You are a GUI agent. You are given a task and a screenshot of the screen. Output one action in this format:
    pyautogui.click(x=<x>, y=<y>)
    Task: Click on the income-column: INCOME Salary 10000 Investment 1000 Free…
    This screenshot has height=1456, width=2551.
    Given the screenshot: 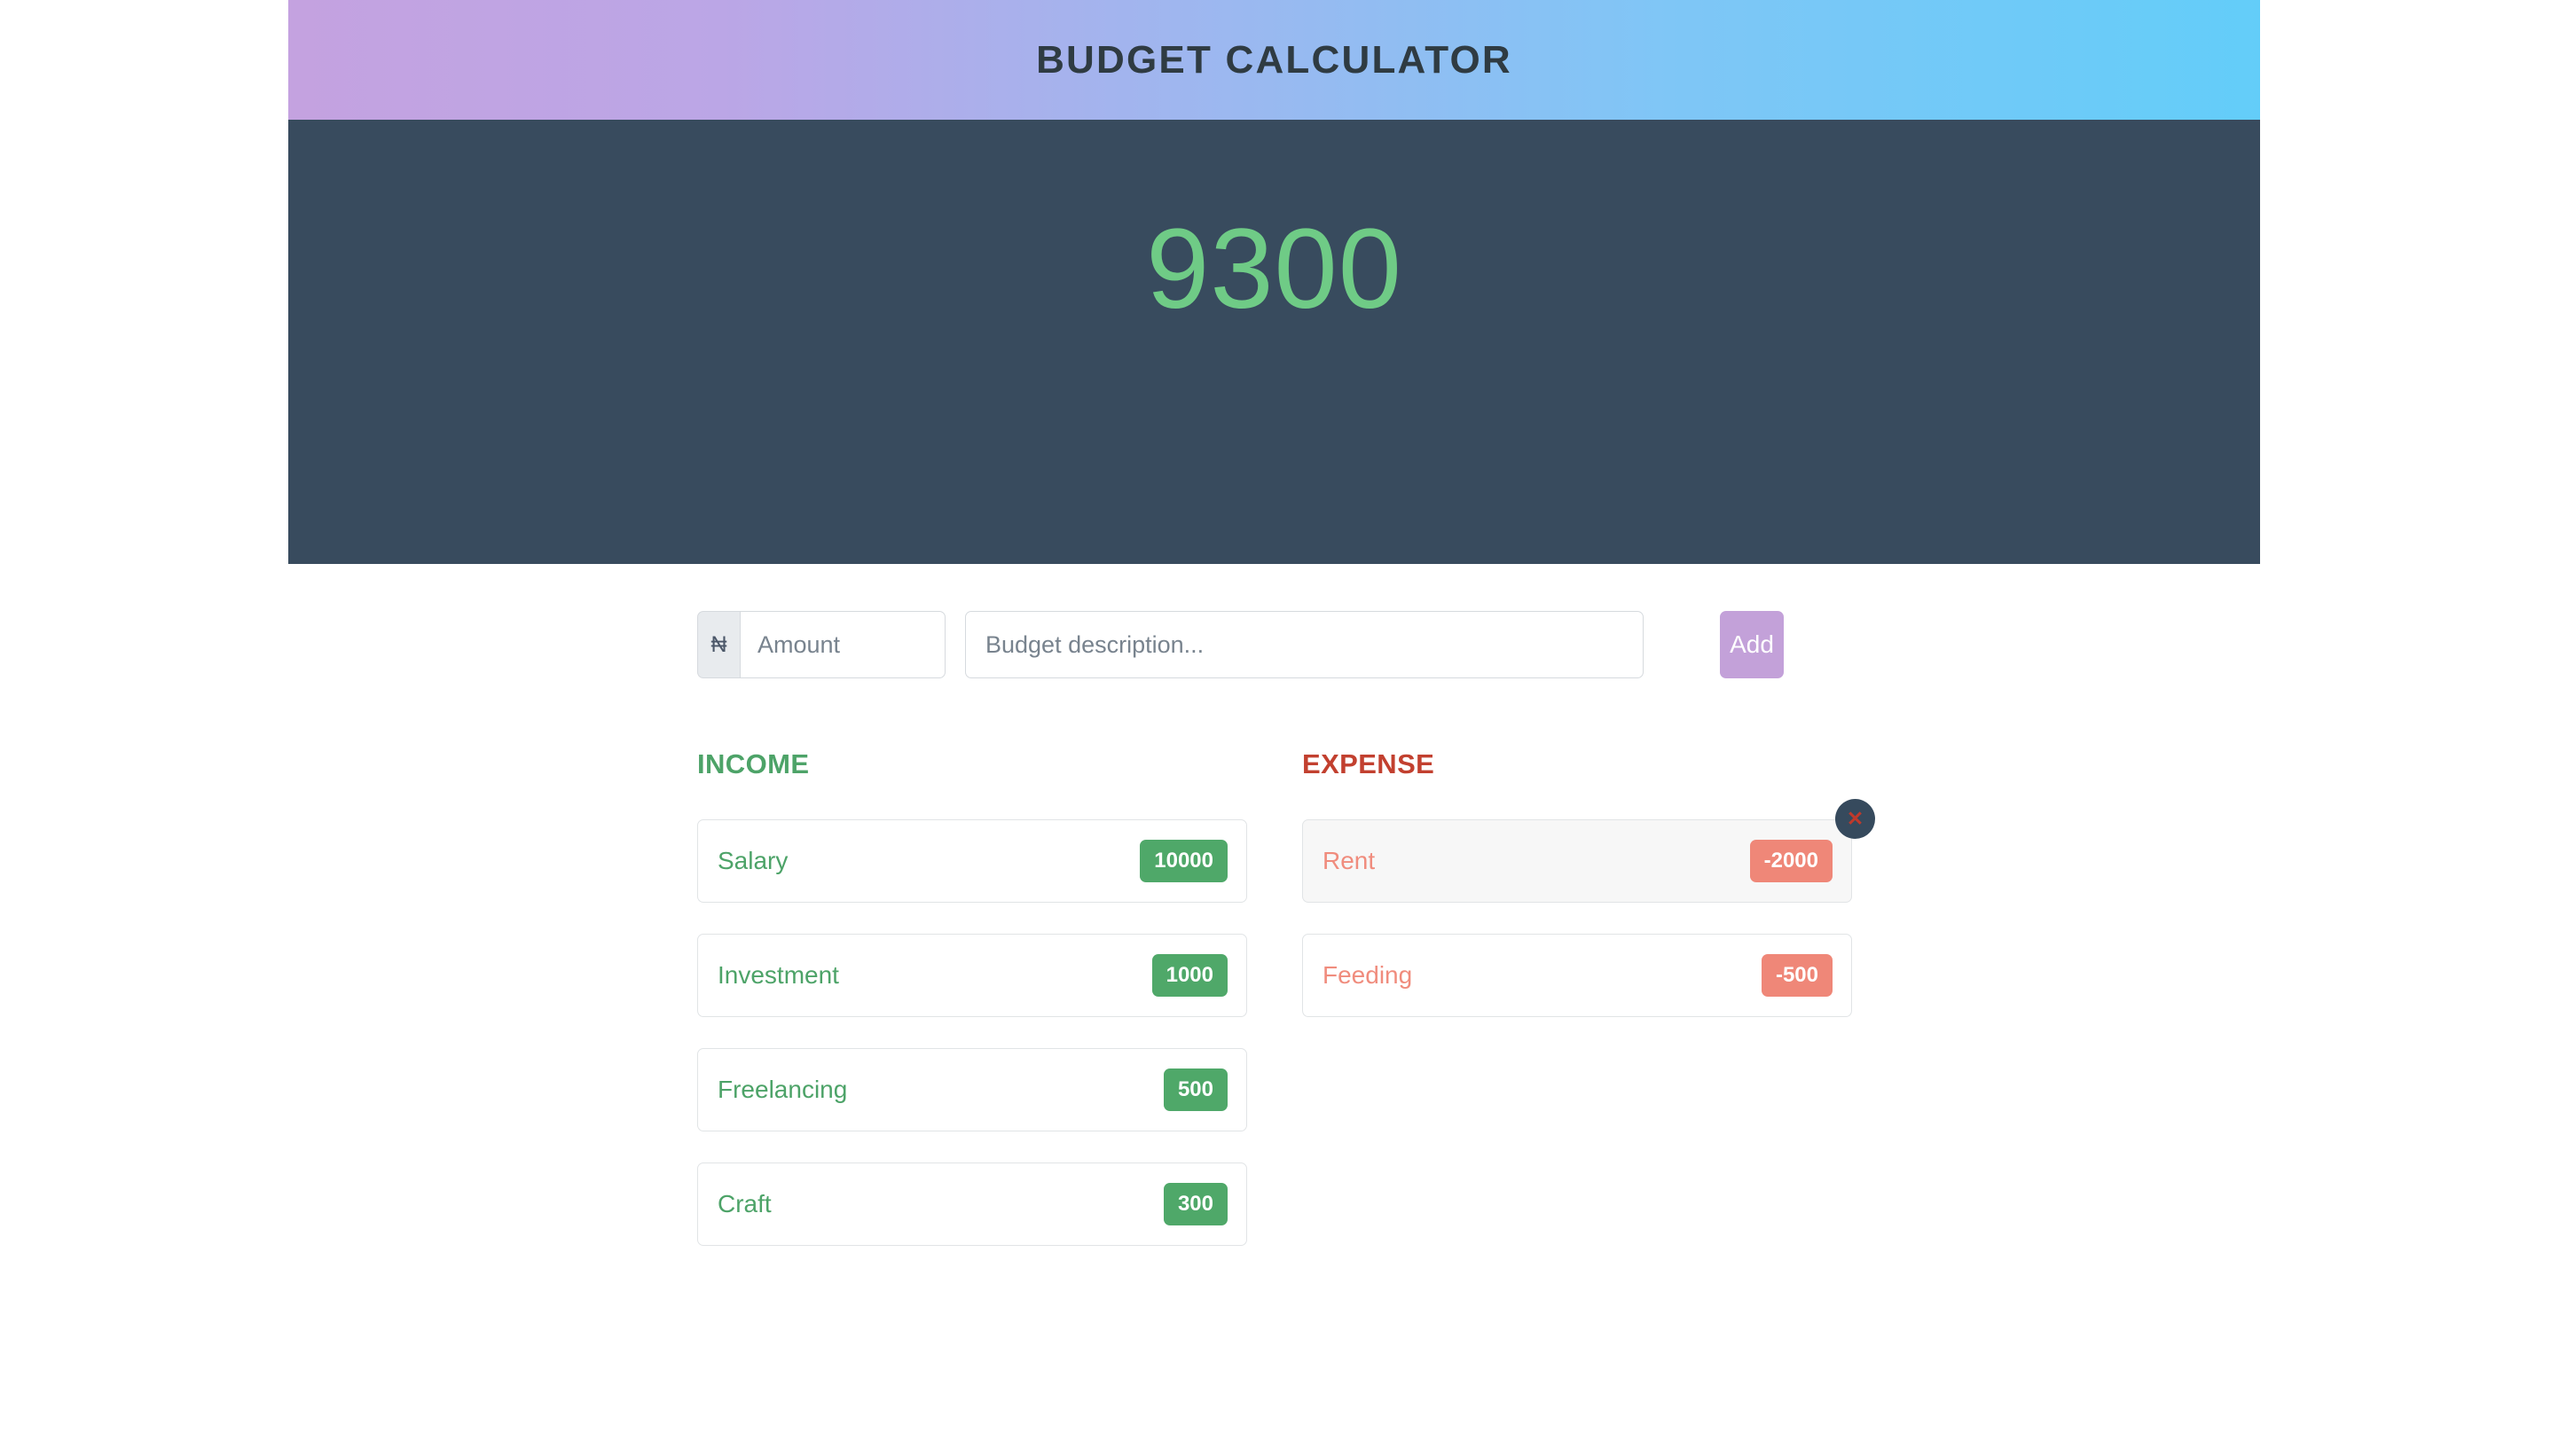 What is the action you would take?
    pyautogui.click(x=972, y=1012)
    